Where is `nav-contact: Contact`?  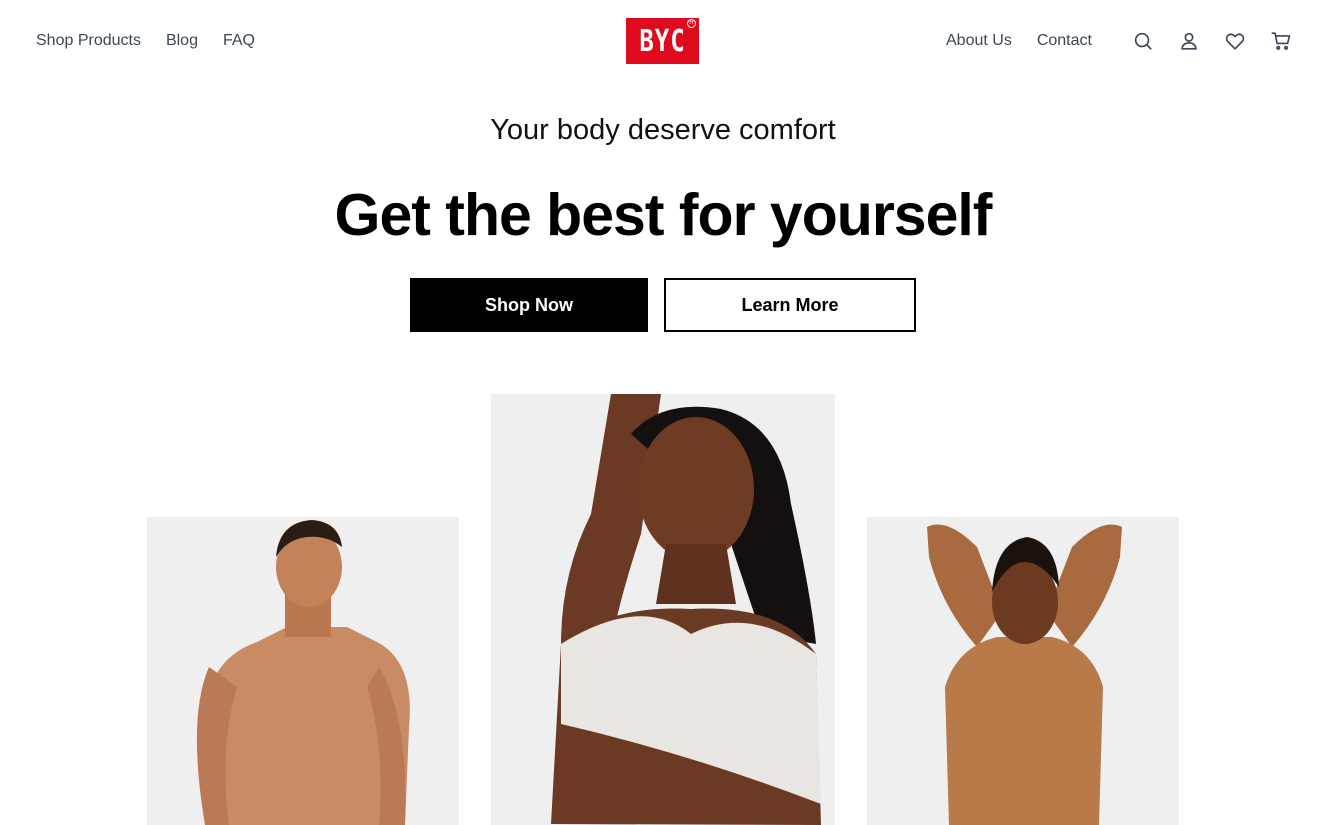 nav-contact: Contact is located at coordinates (1064, 41).